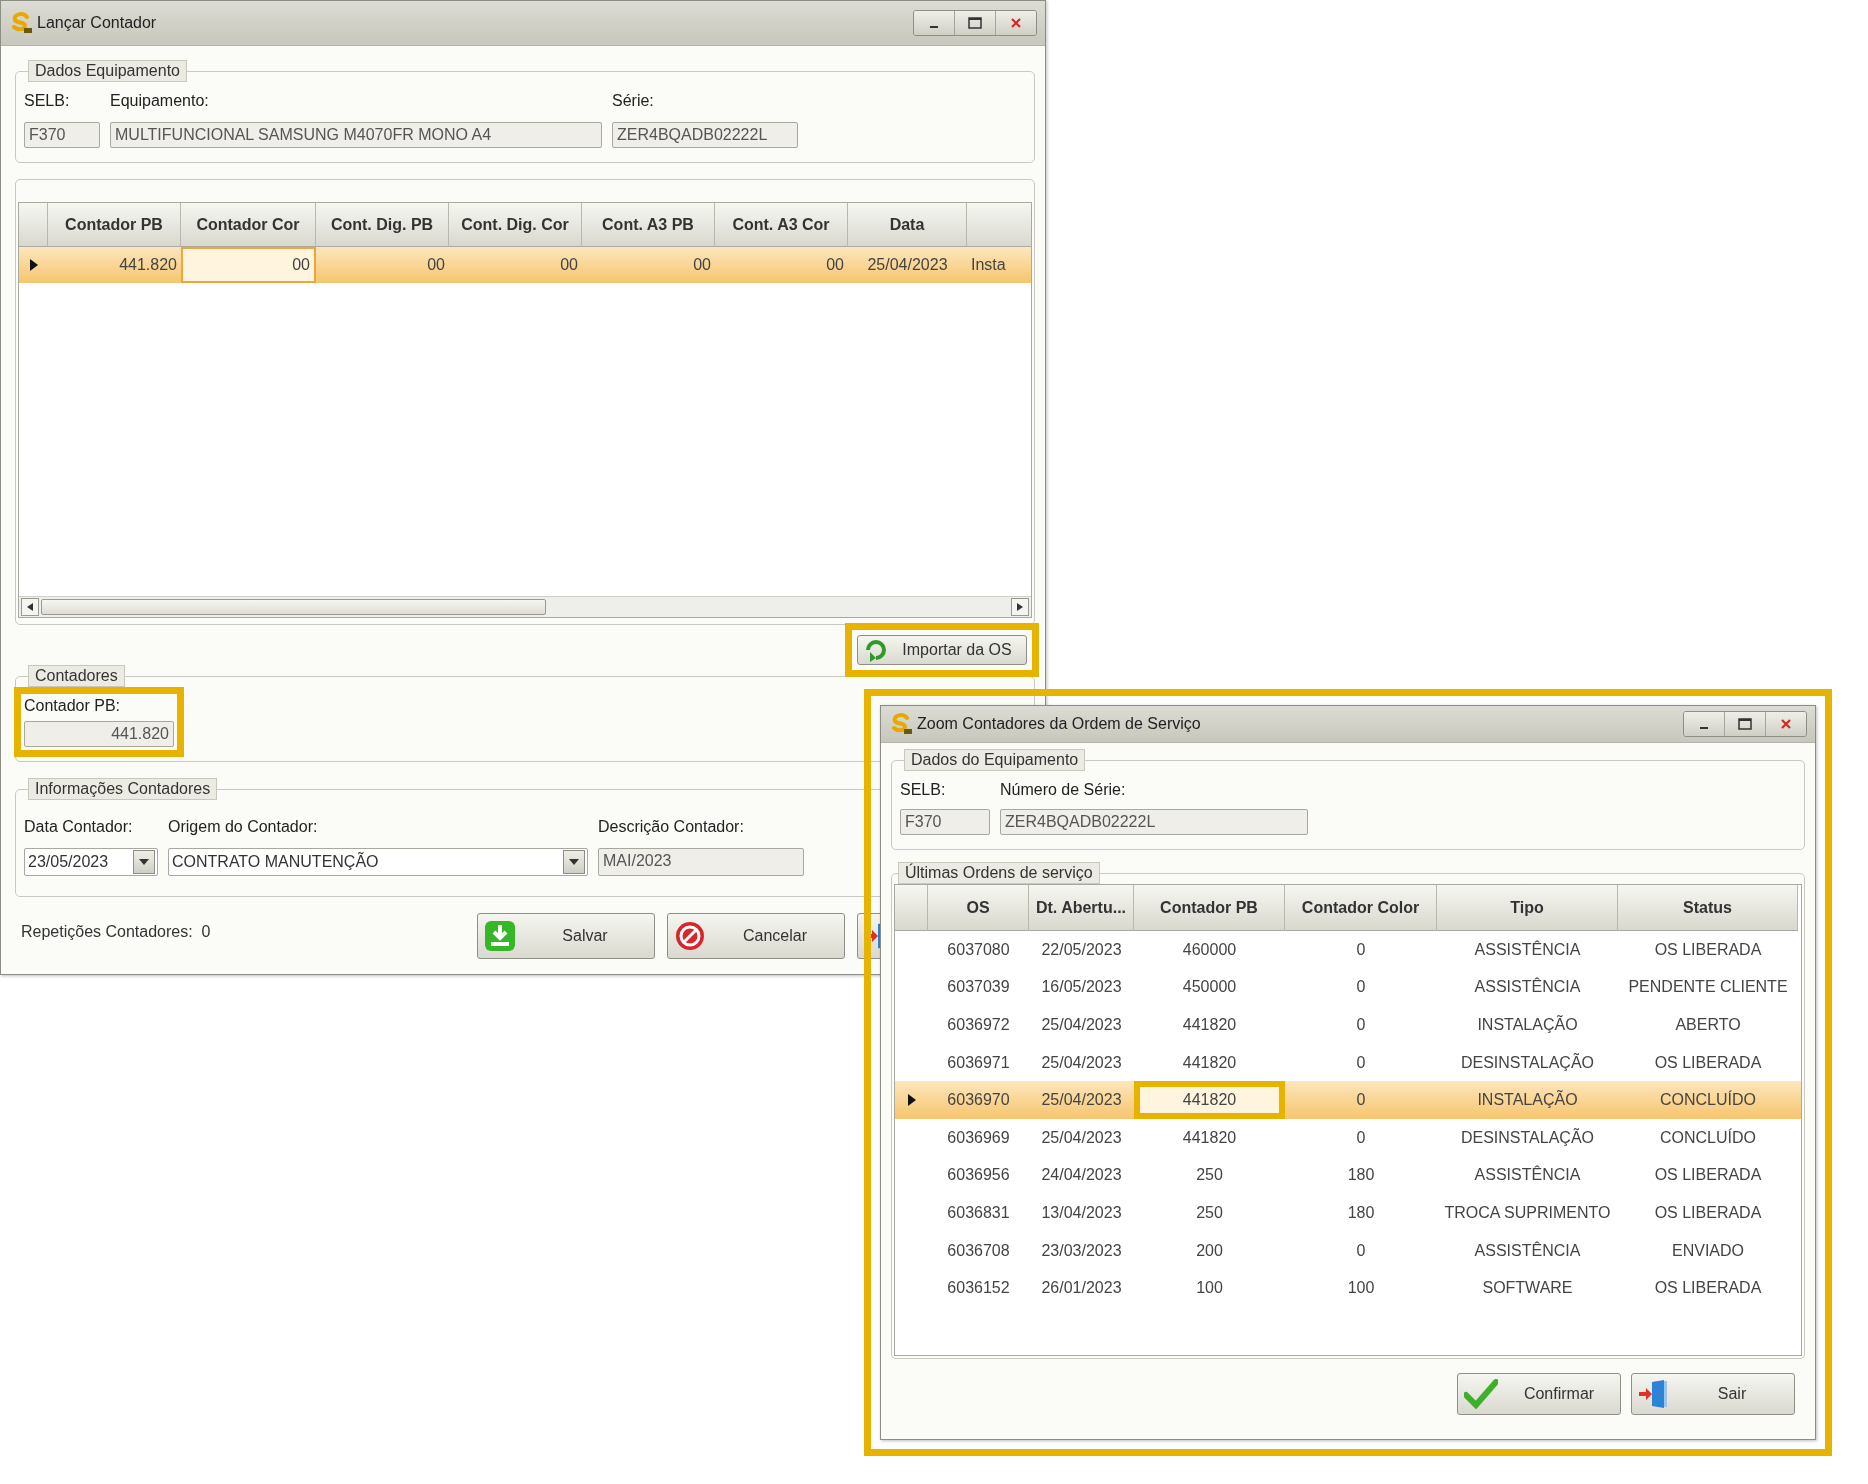 The image size is (1868, 1484). What do you see at coordinates (1708, 908) in the screenshot?
I see `column-header: Status` at bounding box center [1708, 908].